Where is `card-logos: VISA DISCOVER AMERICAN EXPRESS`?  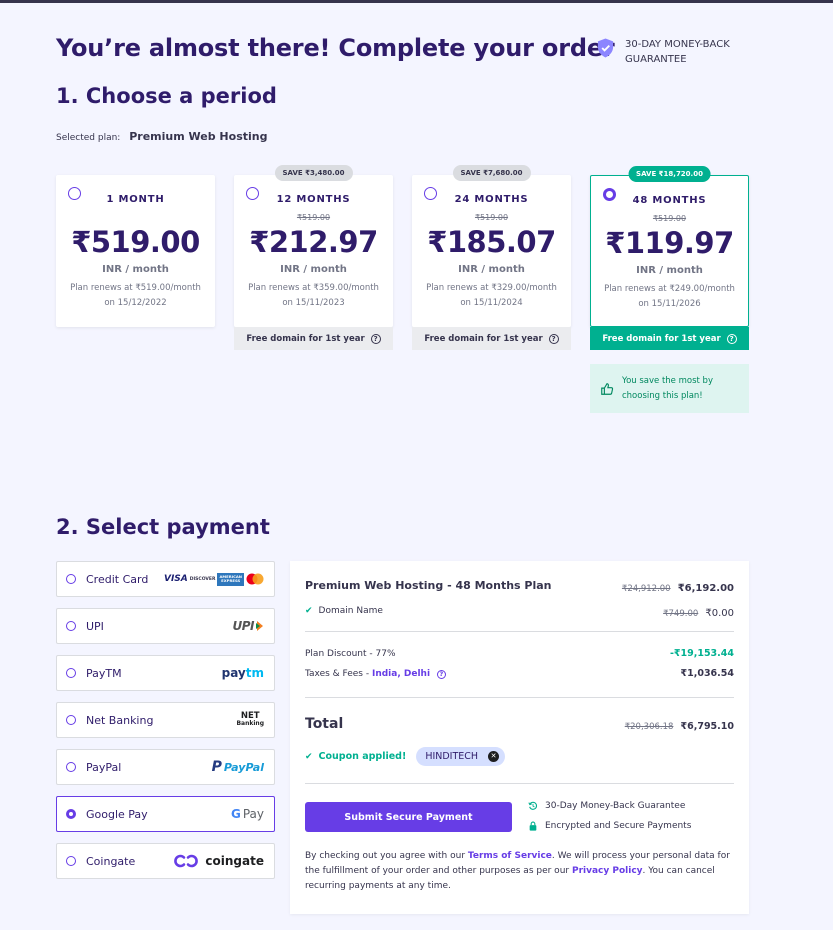
card-logos: VISA DISCOVER AMERICAN EXPRESS is located at coordinates (213, 579).